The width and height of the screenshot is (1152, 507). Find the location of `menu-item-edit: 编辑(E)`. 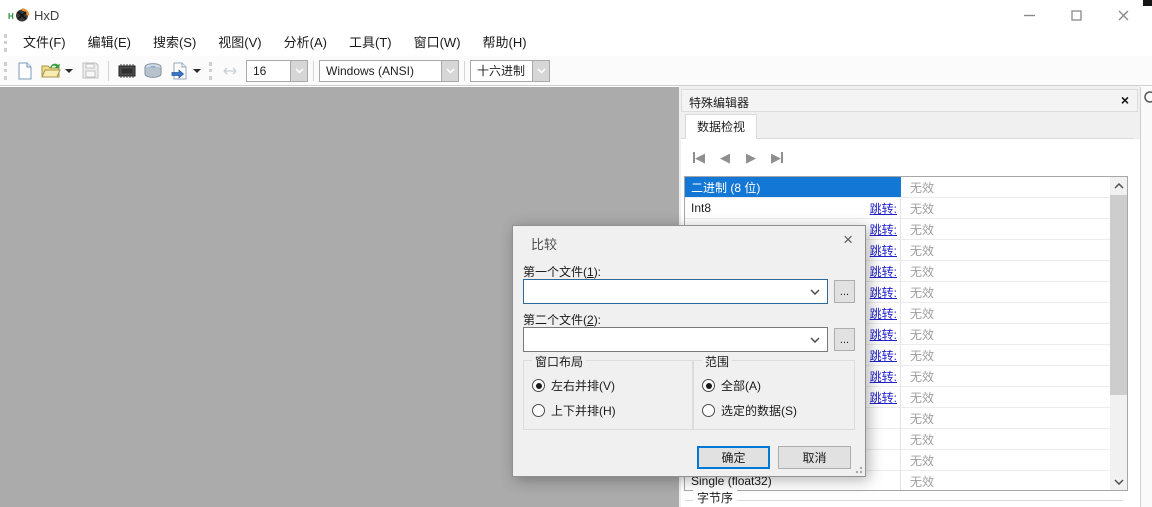

menu-item-edit: 编辑(E) is located at coordinates (109, 43).